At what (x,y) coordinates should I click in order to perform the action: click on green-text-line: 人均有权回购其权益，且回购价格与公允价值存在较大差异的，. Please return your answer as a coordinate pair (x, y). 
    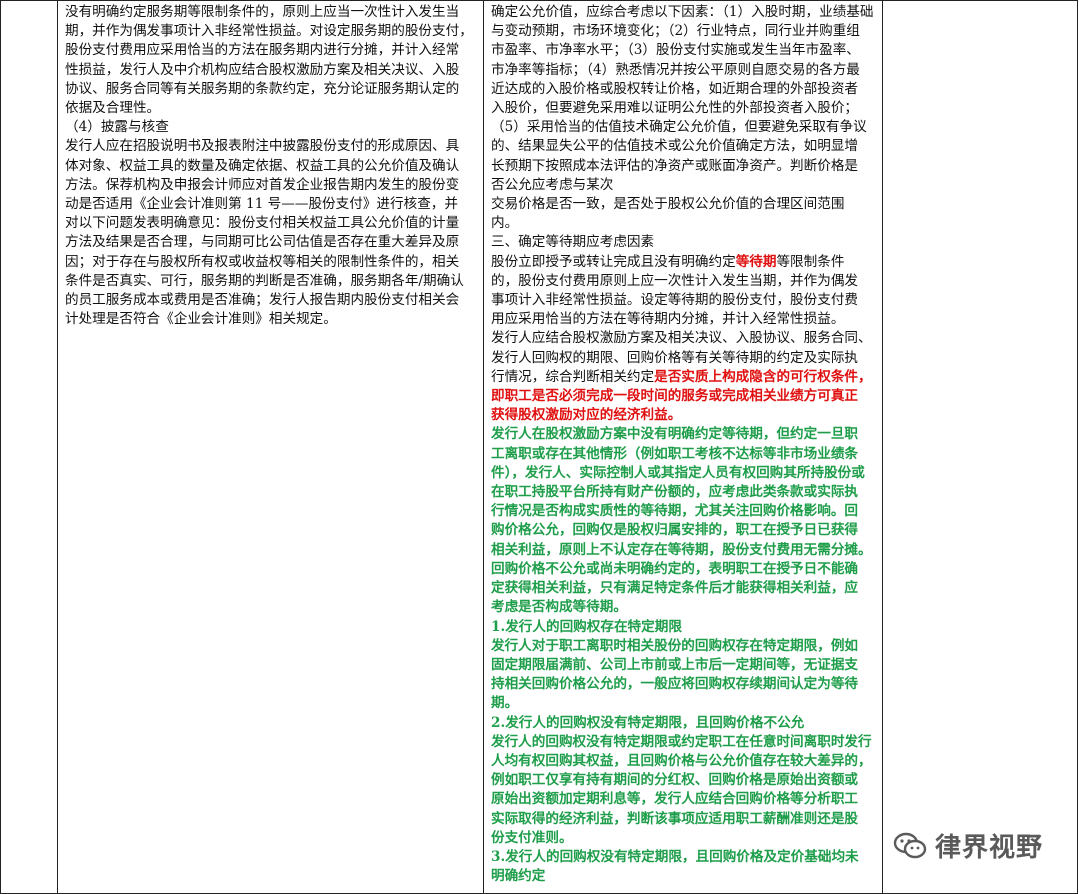
    Looking at the image, I should click on (681, 760).